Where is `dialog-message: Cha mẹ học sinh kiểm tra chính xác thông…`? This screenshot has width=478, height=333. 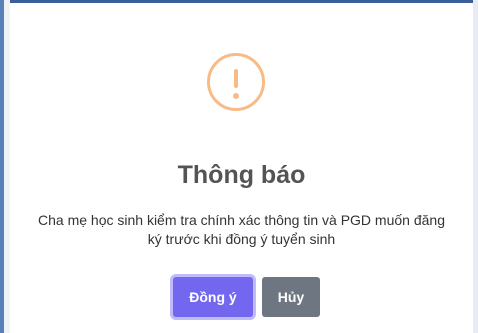
dialog-message: Cha mẹ học sinh kiểm tra chính xác thông… is located at coordinates (241, 229).